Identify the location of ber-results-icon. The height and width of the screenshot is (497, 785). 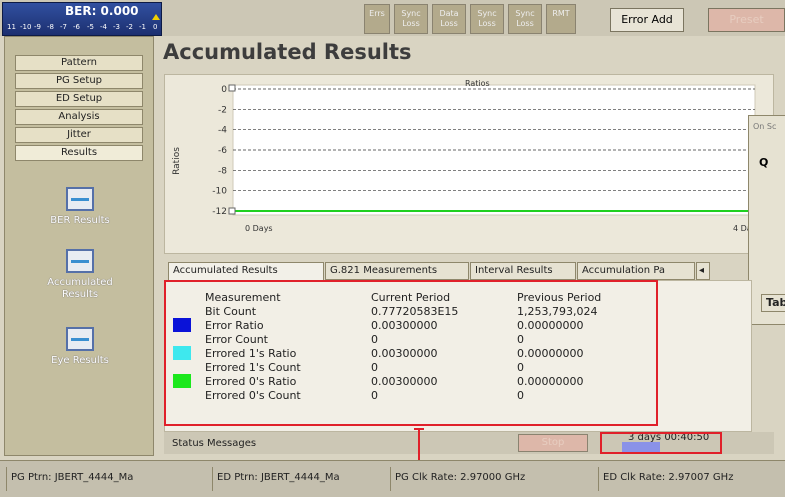
(80, 199).